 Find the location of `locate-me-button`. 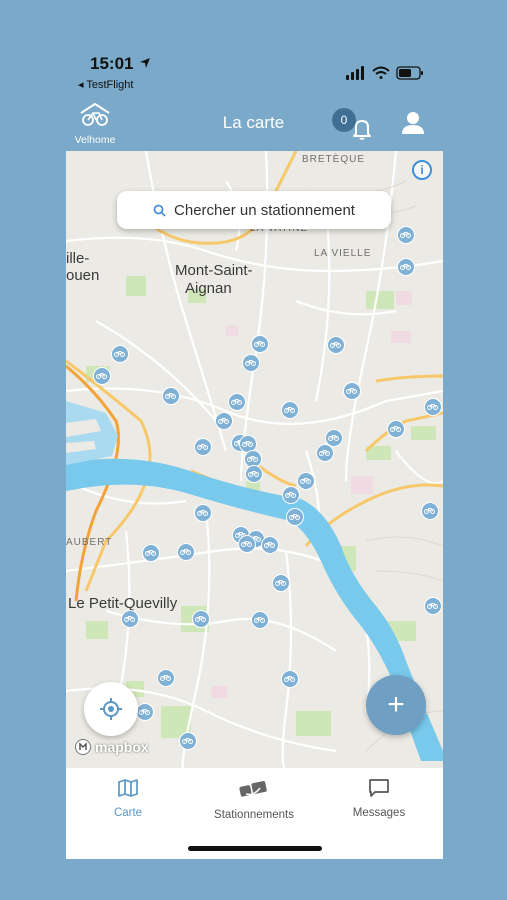

locate-me-button is located at coordinates (111, 709).